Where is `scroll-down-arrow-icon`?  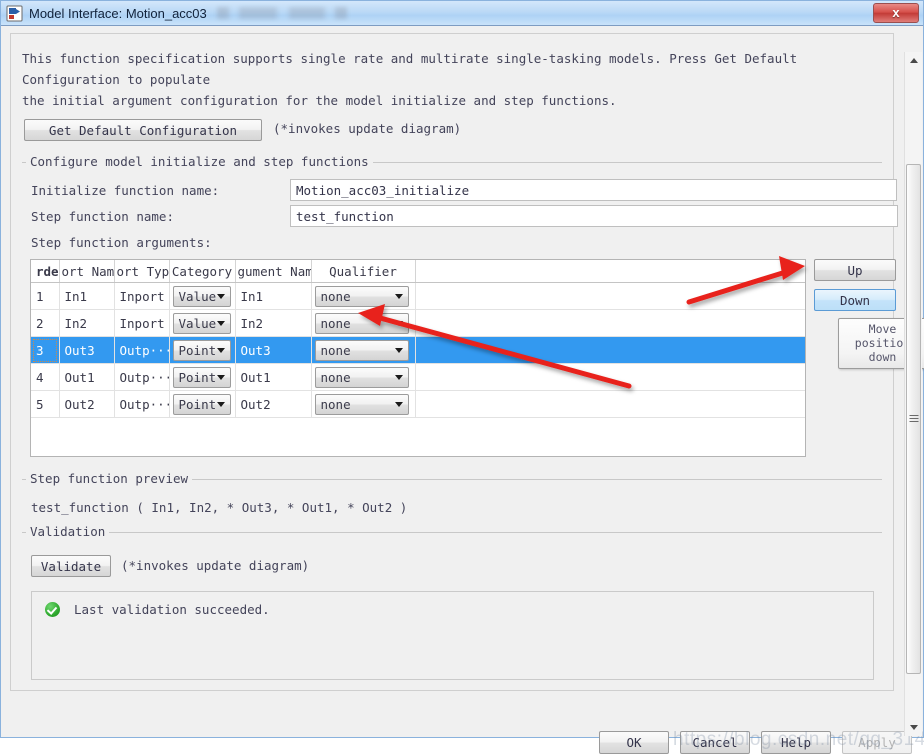 scroll-down-arrow-icon is located at coordinates (913, 727).